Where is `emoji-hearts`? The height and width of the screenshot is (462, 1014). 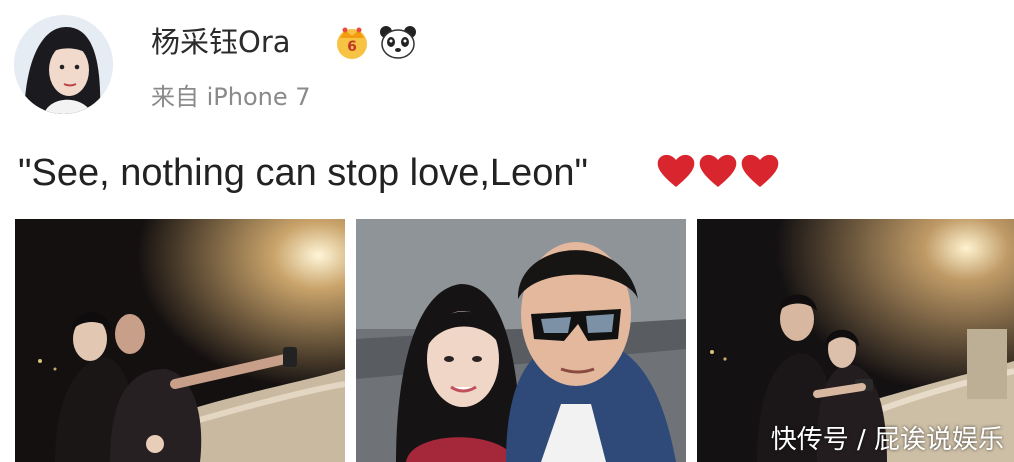 emoji-hearts is located at coordinates (720, 173).